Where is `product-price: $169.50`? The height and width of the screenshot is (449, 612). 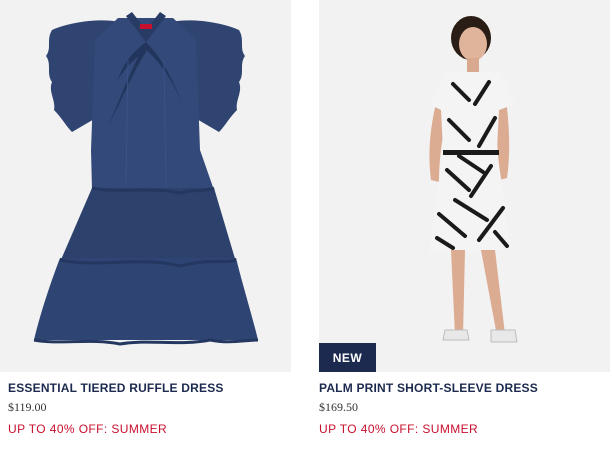 product-price: $169.50 is located at coordinates (338, 407).